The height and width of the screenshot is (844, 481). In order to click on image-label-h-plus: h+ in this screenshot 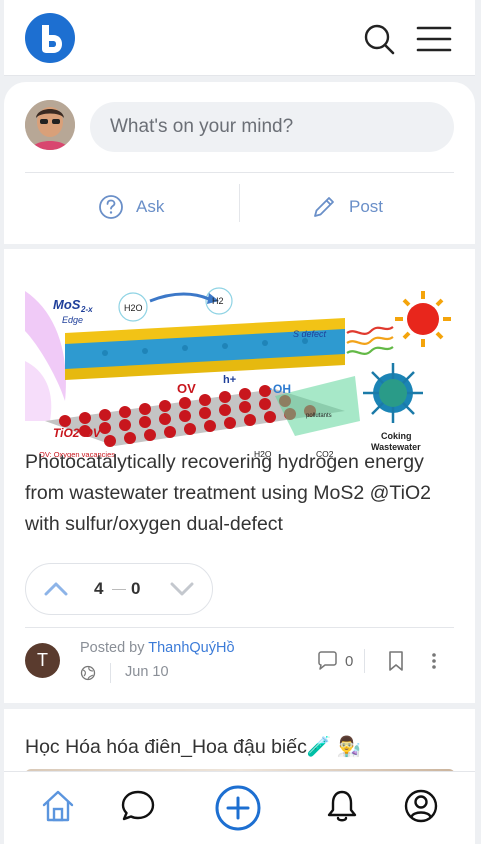, I will do `click(229, 380)`.